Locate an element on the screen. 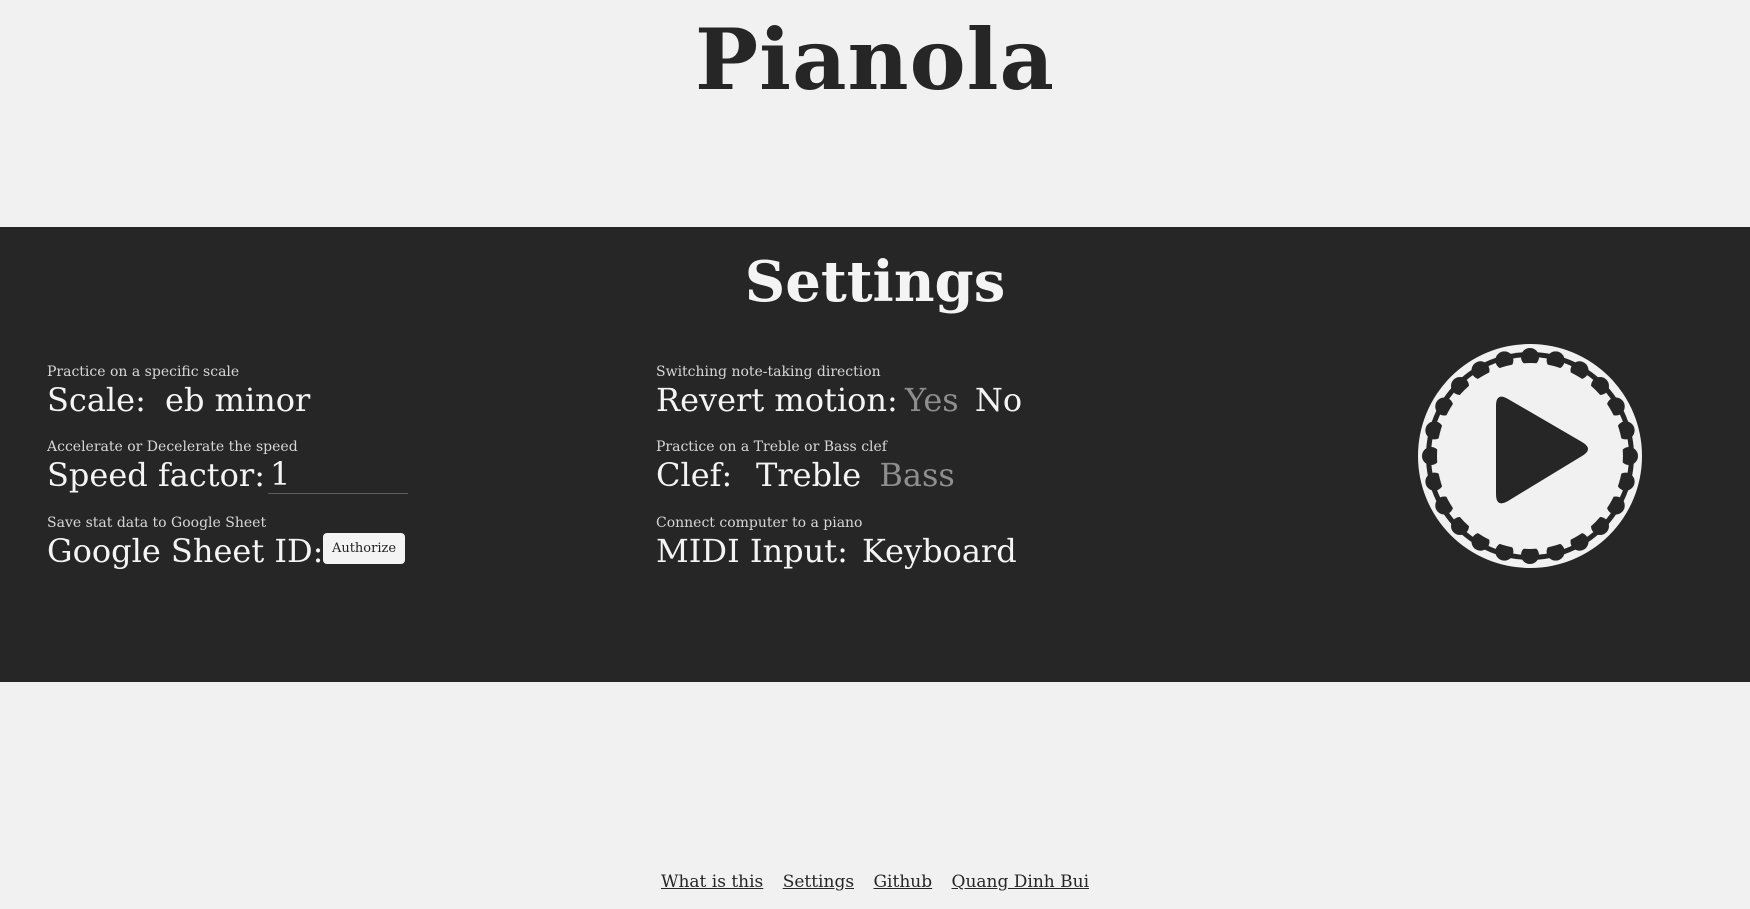  midi-hint: Connect computer to a piano is located at coordinates (759, 523).